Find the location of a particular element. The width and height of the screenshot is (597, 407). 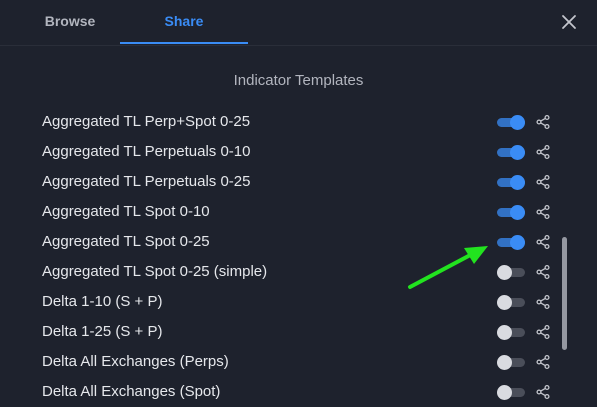

annotation-arrow is located at coordinates (448, 267).